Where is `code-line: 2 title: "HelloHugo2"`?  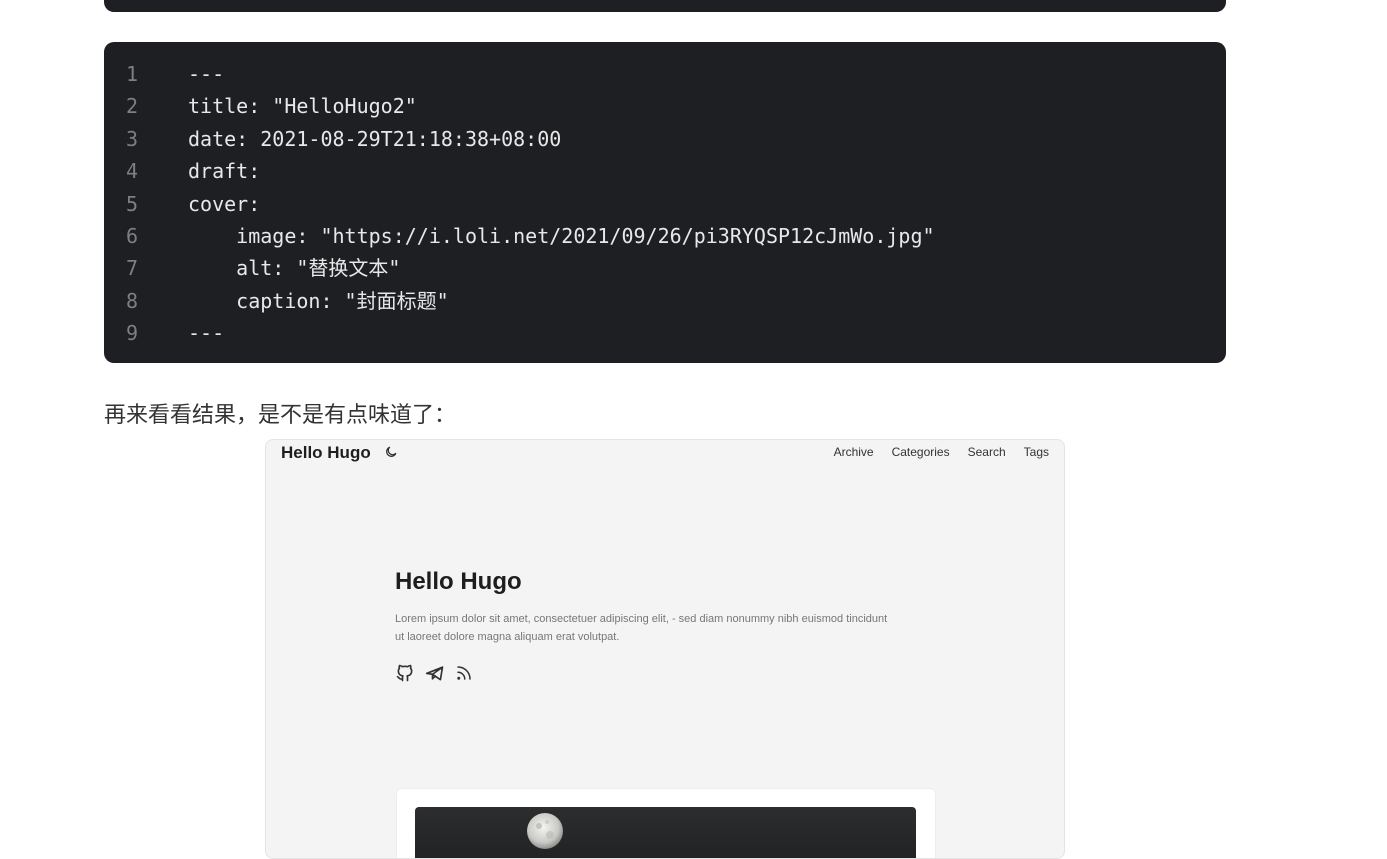
code-line: 2 title: "HelloHugo2" is located at coordinates (665, 108).